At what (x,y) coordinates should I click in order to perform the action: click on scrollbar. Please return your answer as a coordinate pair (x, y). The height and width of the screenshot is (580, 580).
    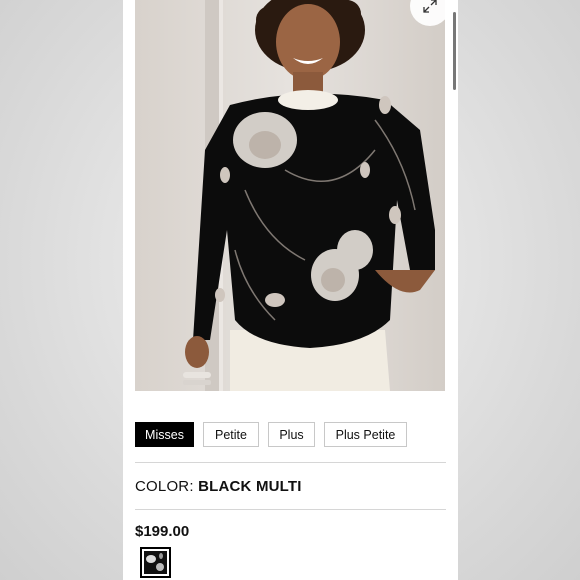
    Looking at the image, I should click on (454, 51).